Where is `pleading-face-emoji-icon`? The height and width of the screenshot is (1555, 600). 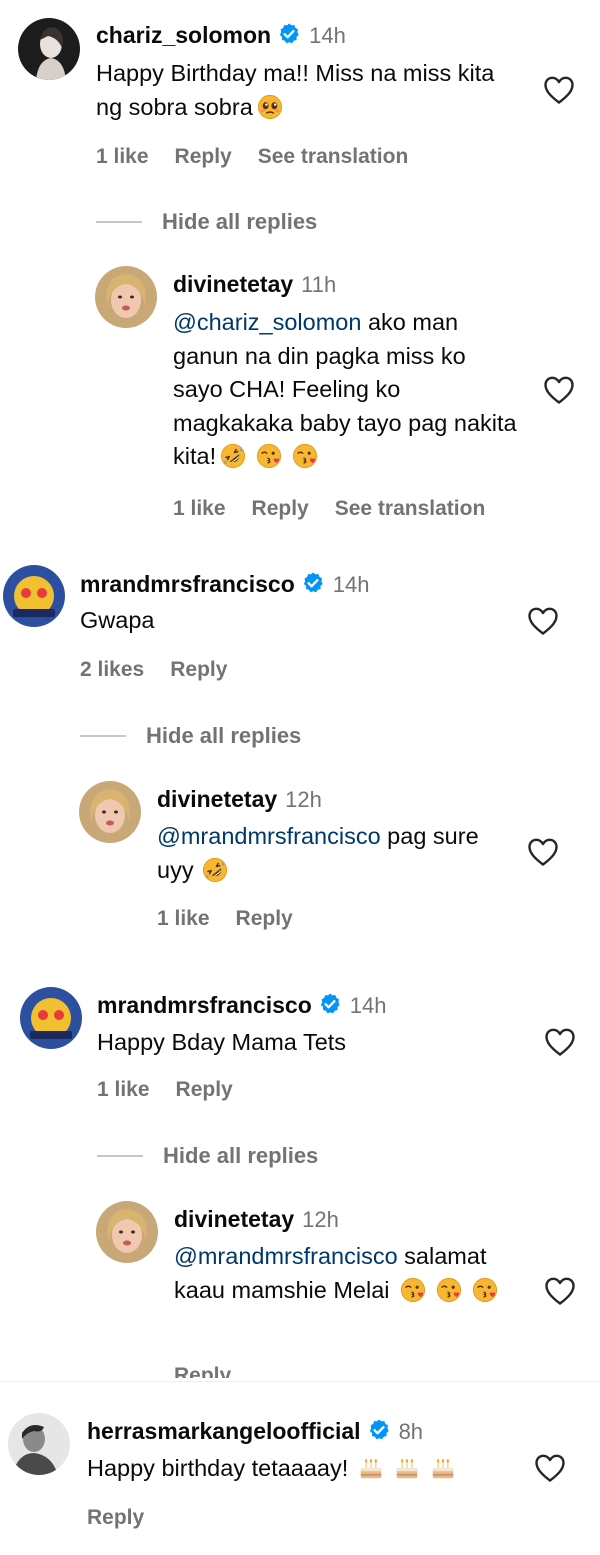
pleading-face-emoji-icon is located at coordinates (270, 107).